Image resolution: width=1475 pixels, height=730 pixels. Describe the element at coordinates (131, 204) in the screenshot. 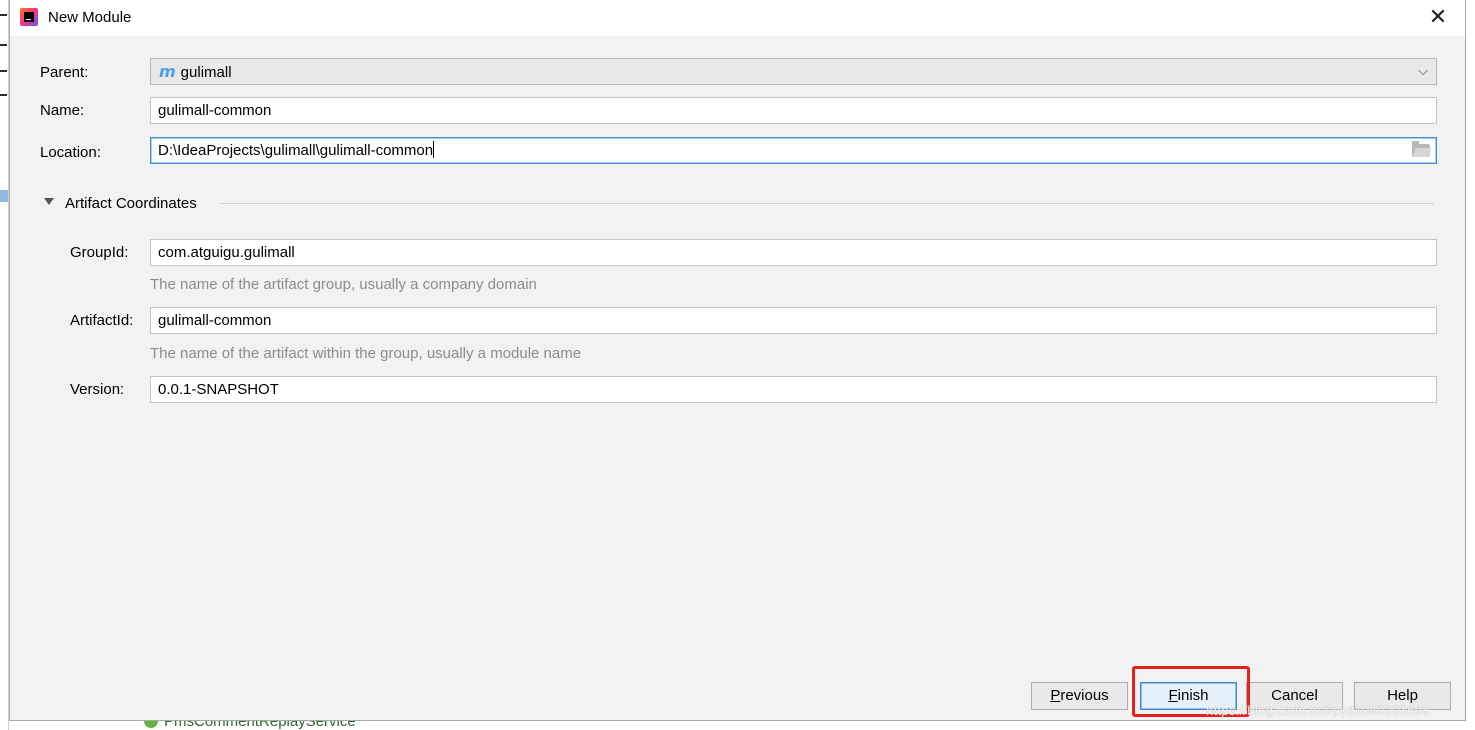

I see `artifact-coordinates-heading: Artifact Coordinates` at that location.